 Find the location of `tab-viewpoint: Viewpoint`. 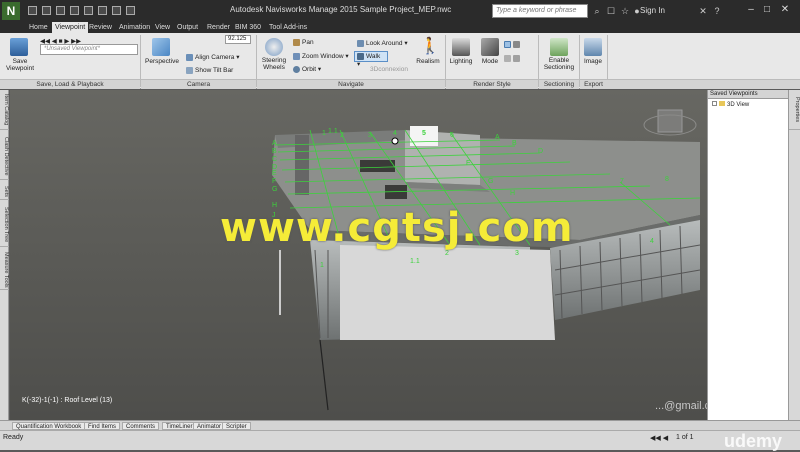

tab-viewpoint: Viewpoint is located at coordinates (70, 27).